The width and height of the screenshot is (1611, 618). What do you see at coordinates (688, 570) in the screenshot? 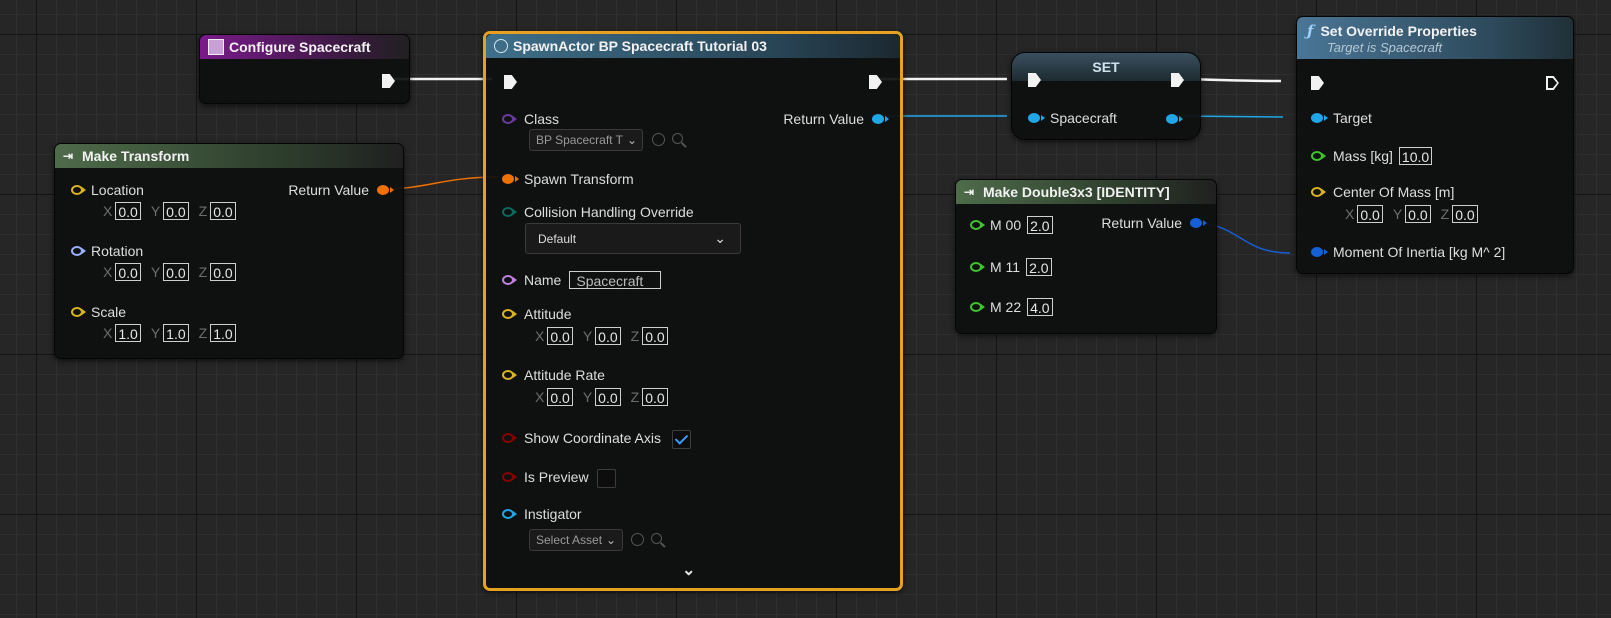
I see `expand-chevron-icon: ⌄` at bounding box center [688, 570].